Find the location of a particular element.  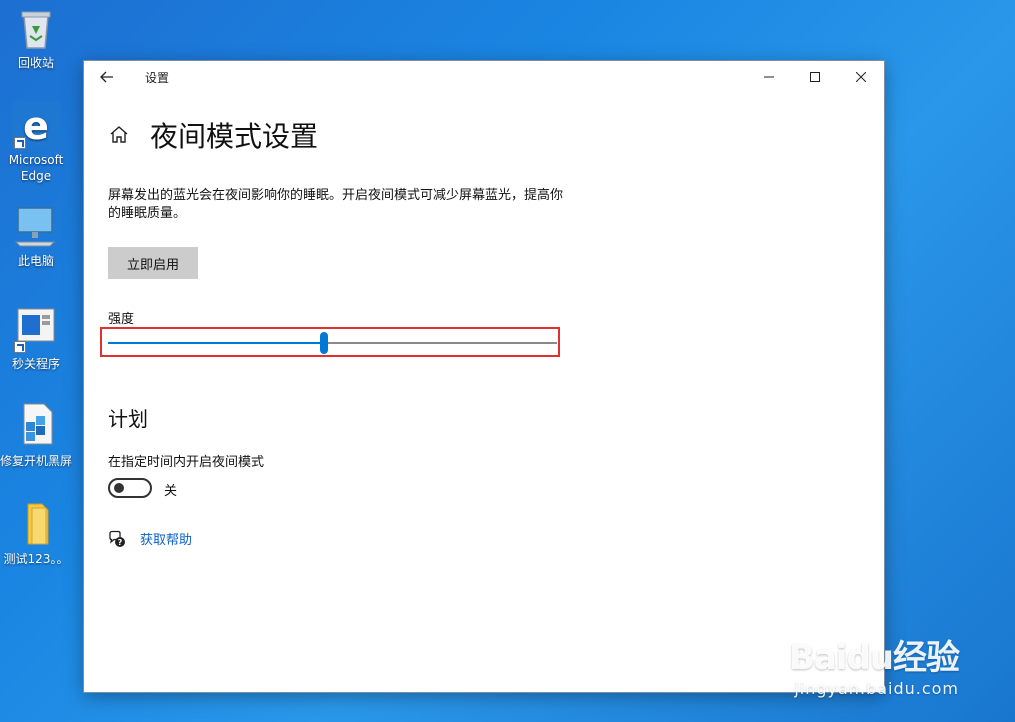

desktop-icon-repair: 修复开机黑屏 is located at coordinates (36, 435).